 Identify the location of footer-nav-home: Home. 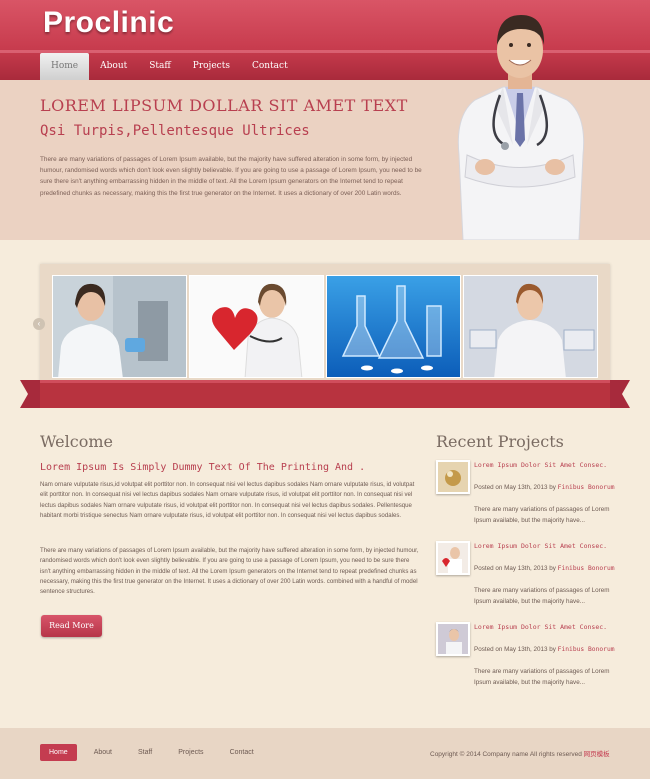
(58, 752).